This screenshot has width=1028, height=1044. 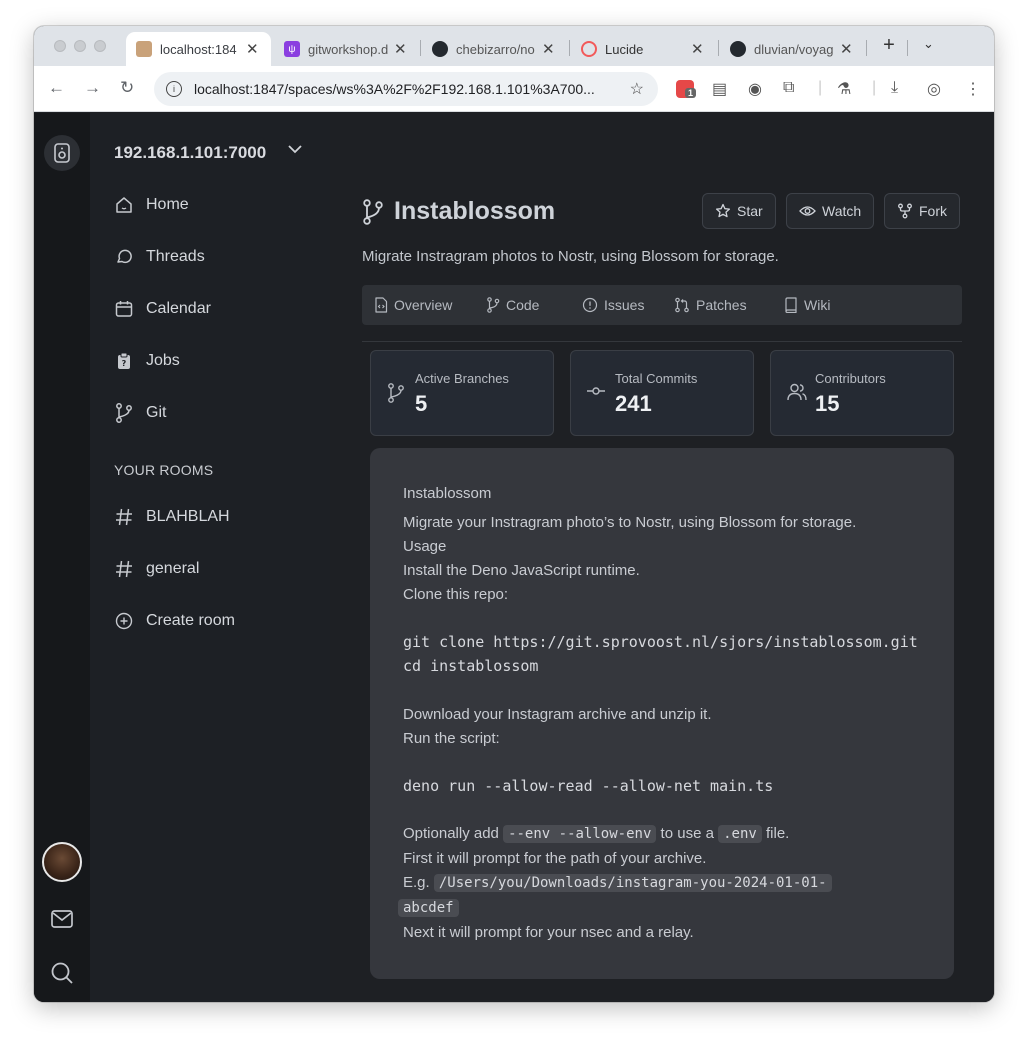 I want to click on sidebar-item-label: Threads, so click(x=175, y=256).